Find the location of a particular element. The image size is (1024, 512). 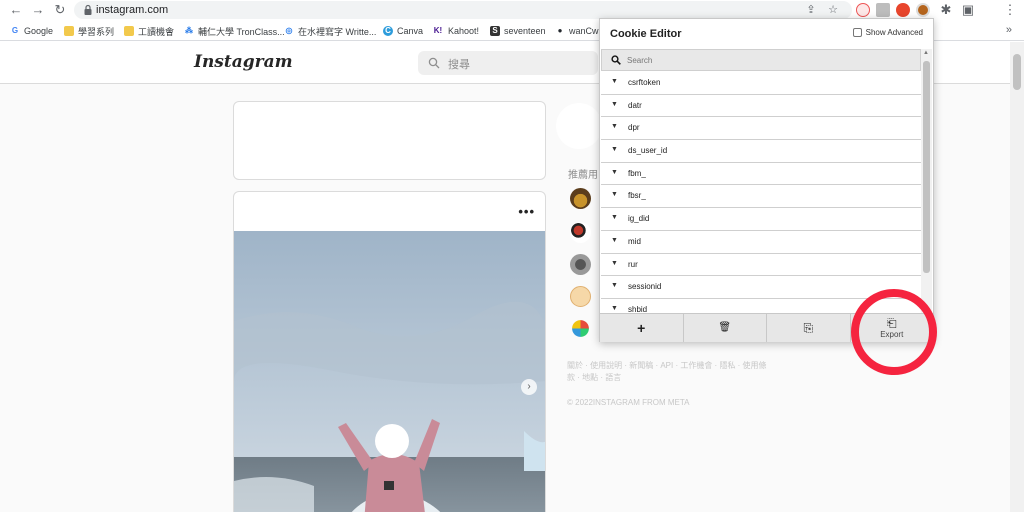

instagram-search-input: 搜尋 is located at coordinates (508, 63).